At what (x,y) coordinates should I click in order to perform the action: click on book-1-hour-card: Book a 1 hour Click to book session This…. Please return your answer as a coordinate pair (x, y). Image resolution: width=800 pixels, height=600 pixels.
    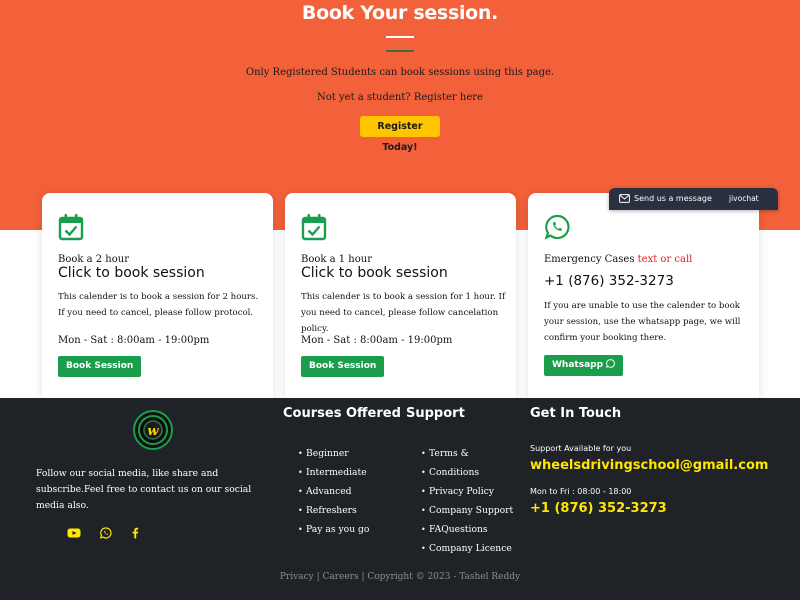
    Looking at the image, I should click on (400, 298).